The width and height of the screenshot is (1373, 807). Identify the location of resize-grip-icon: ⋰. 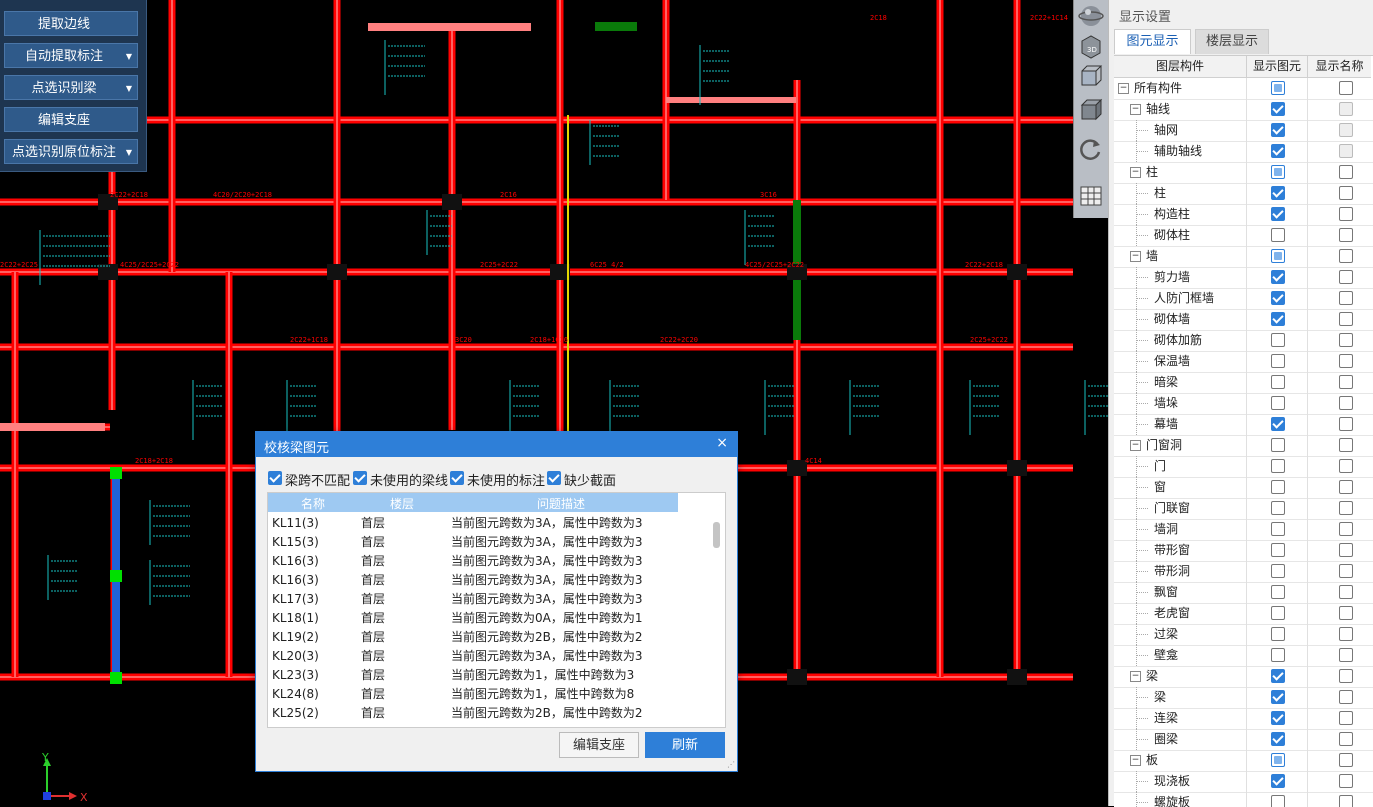
(731, 764).